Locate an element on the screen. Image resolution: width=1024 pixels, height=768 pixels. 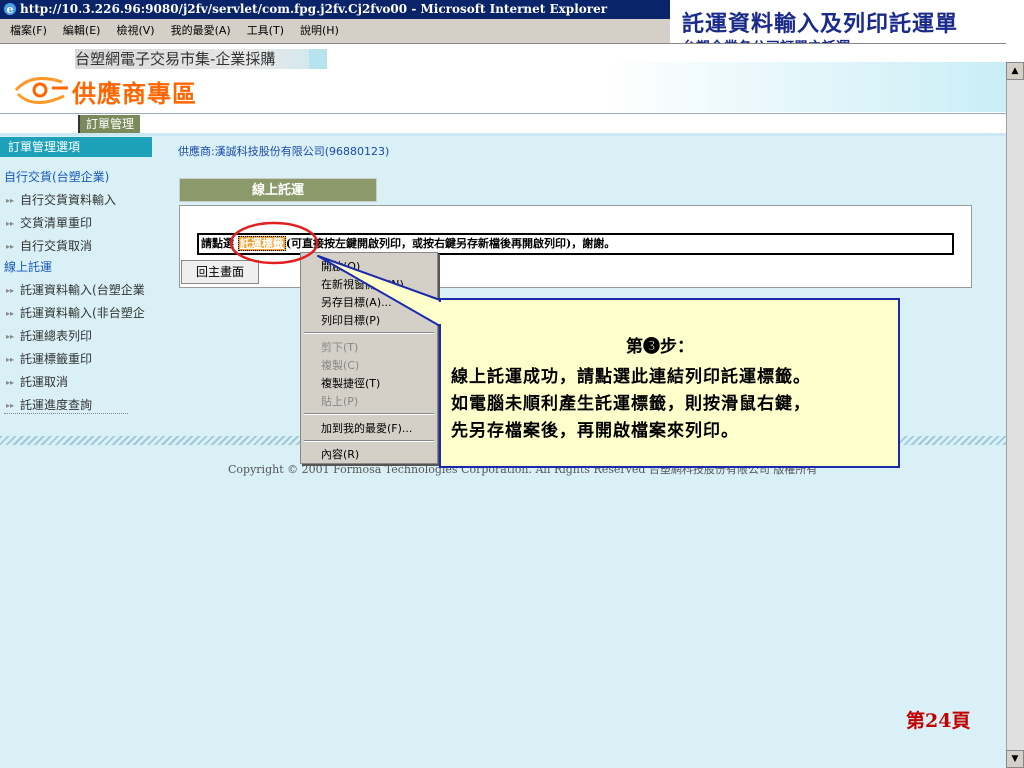
supplier-zone-title: 供應商專區 is located at coordinates (134, 94).